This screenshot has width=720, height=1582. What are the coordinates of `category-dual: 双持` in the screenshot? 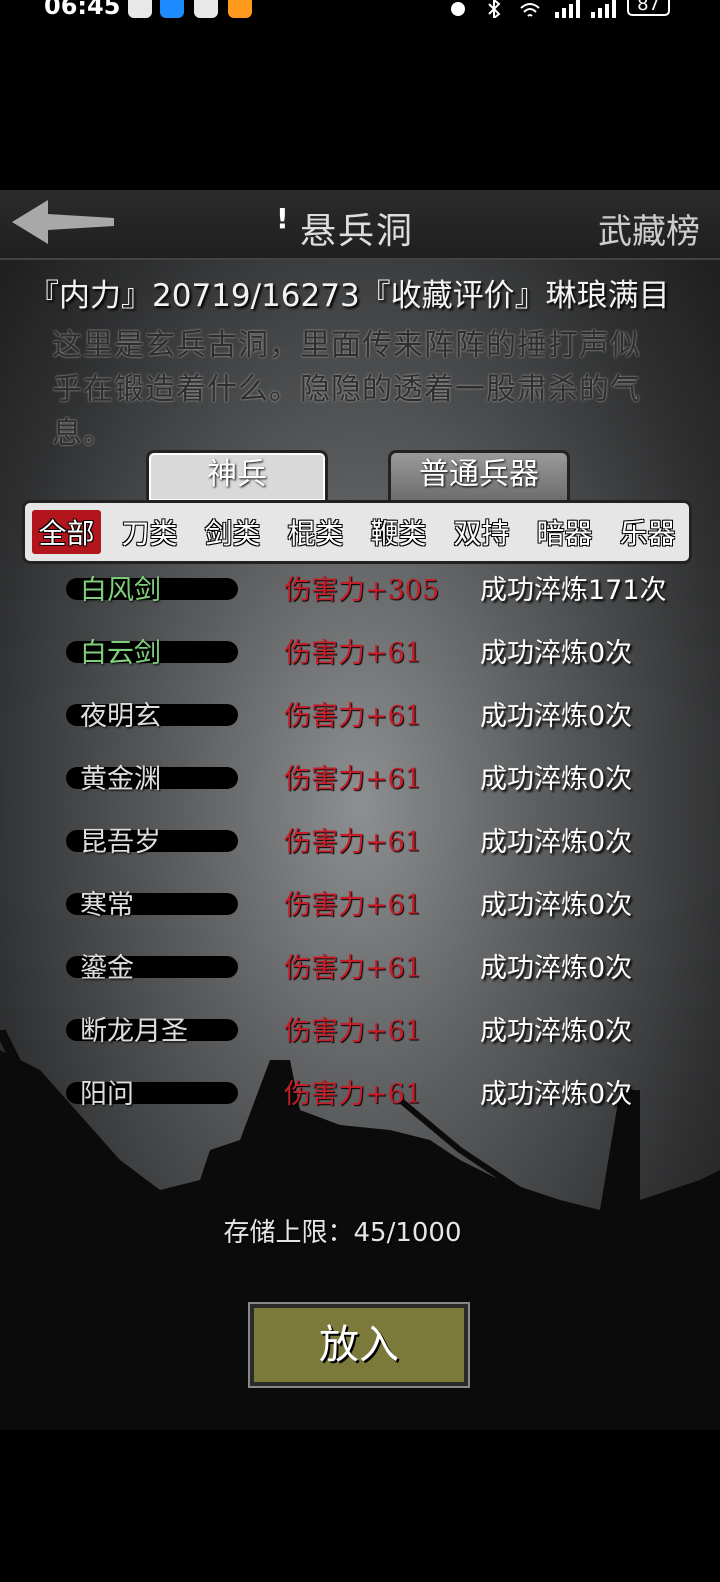 It's located at (481, 532).